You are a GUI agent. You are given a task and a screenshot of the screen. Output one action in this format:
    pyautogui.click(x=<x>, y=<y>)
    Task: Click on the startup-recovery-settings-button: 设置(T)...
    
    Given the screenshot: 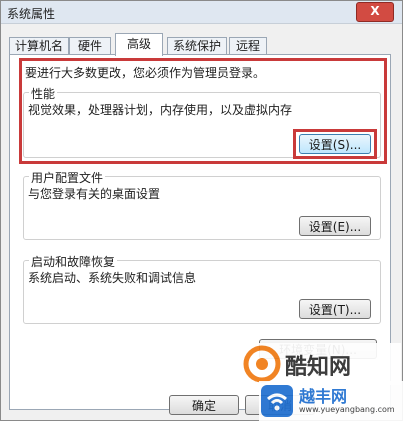 What is the action you would take?
    pyautogui.click(x=335, y=309)
    